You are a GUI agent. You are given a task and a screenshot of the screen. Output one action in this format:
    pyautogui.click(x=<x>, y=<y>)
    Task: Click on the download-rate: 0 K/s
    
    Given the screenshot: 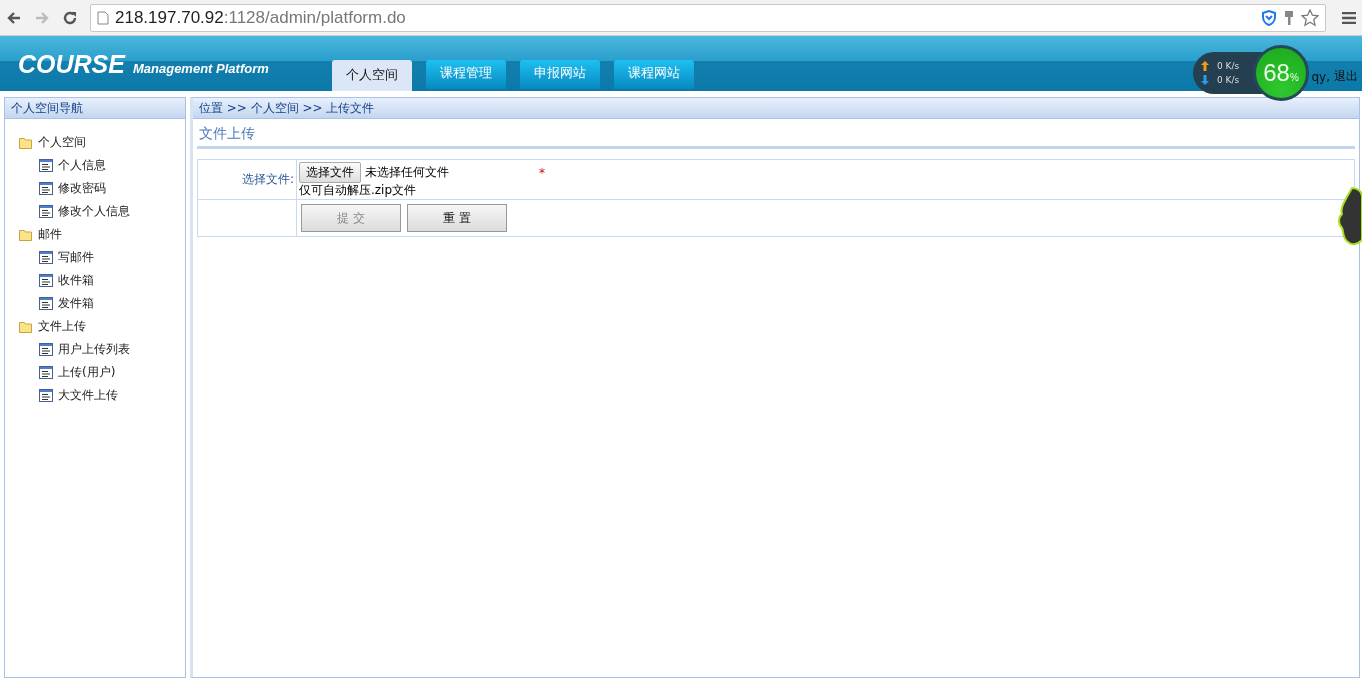 What is the action you would take?
    pyautogui.click(x=1228, y=80)
    